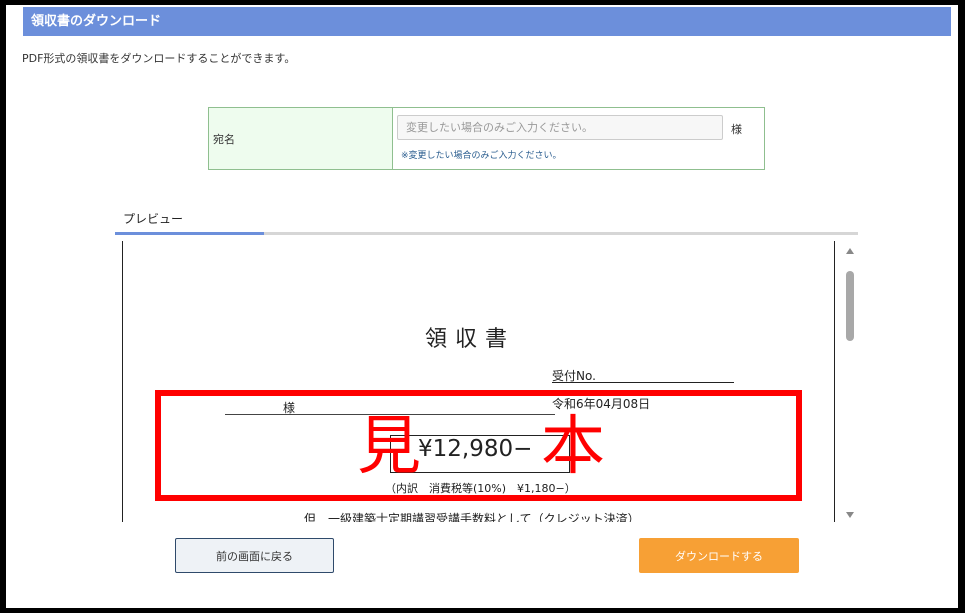 The width and height of the screenshot is (965, 613). What do you see at coordinates (850, 251) in the screenshot?
I see `scroll-up-arrow-icon` at bounding box center [850, 251].